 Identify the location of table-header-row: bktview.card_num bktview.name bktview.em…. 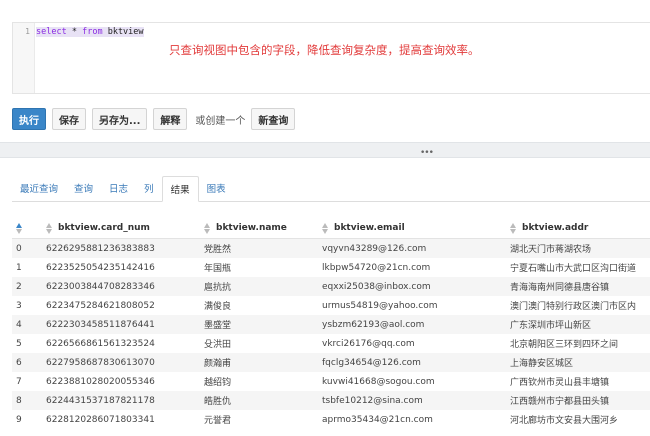
(331, 228).